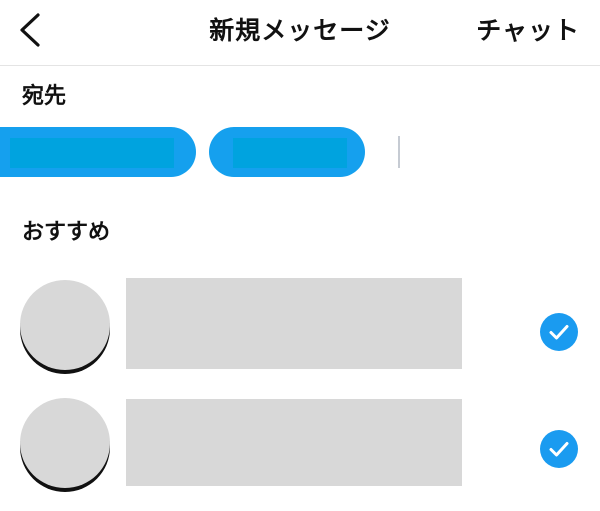 Image resolution: width=600 pixels, height=511 pixels. I want to click on text-cursor, so click(399, 152).